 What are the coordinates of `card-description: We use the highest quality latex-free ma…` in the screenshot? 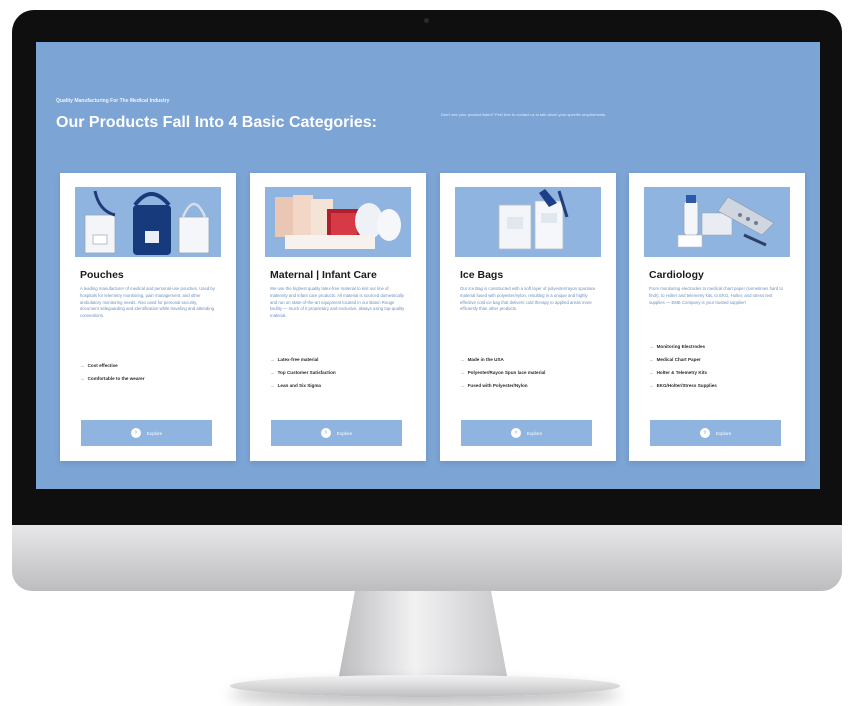 It's located at (337, 302).